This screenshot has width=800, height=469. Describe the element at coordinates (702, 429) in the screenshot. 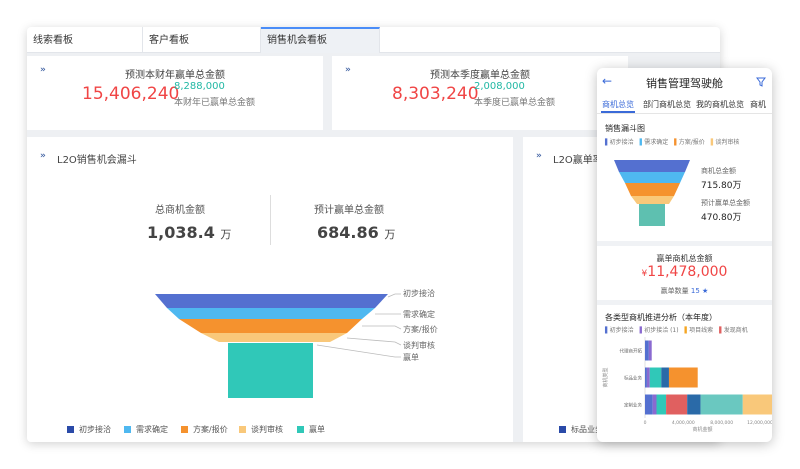

I see `x-axis-label: 商机金额` at that location.